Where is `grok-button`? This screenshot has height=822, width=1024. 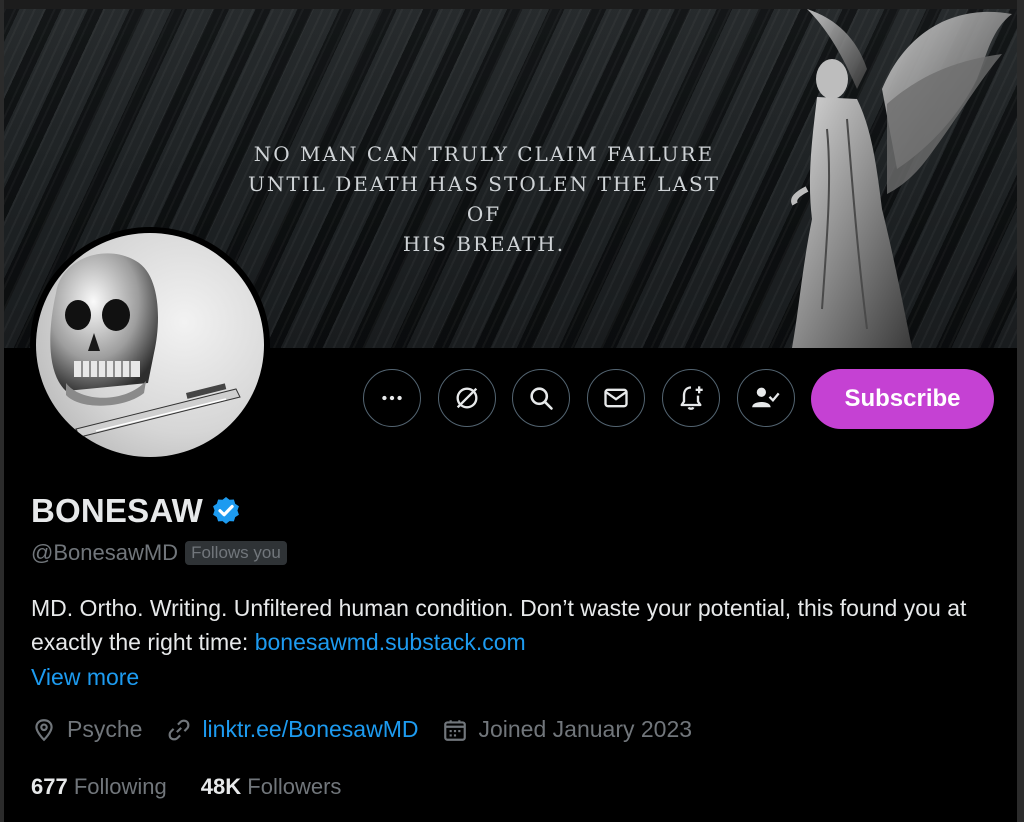
grok-button is located at coordinates (467, 398).